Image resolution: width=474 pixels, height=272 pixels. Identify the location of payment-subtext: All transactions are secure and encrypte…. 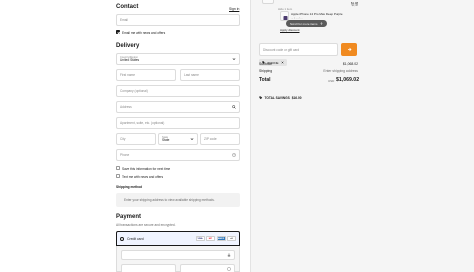
(146, 225).